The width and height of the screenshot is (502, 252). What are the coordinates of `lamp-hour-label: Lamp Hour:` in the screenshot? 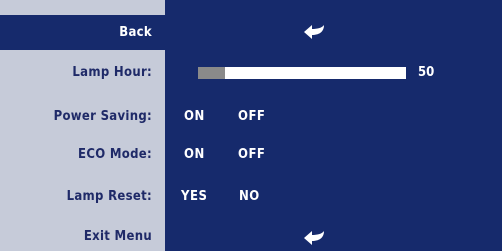 It's located at (112, 72).